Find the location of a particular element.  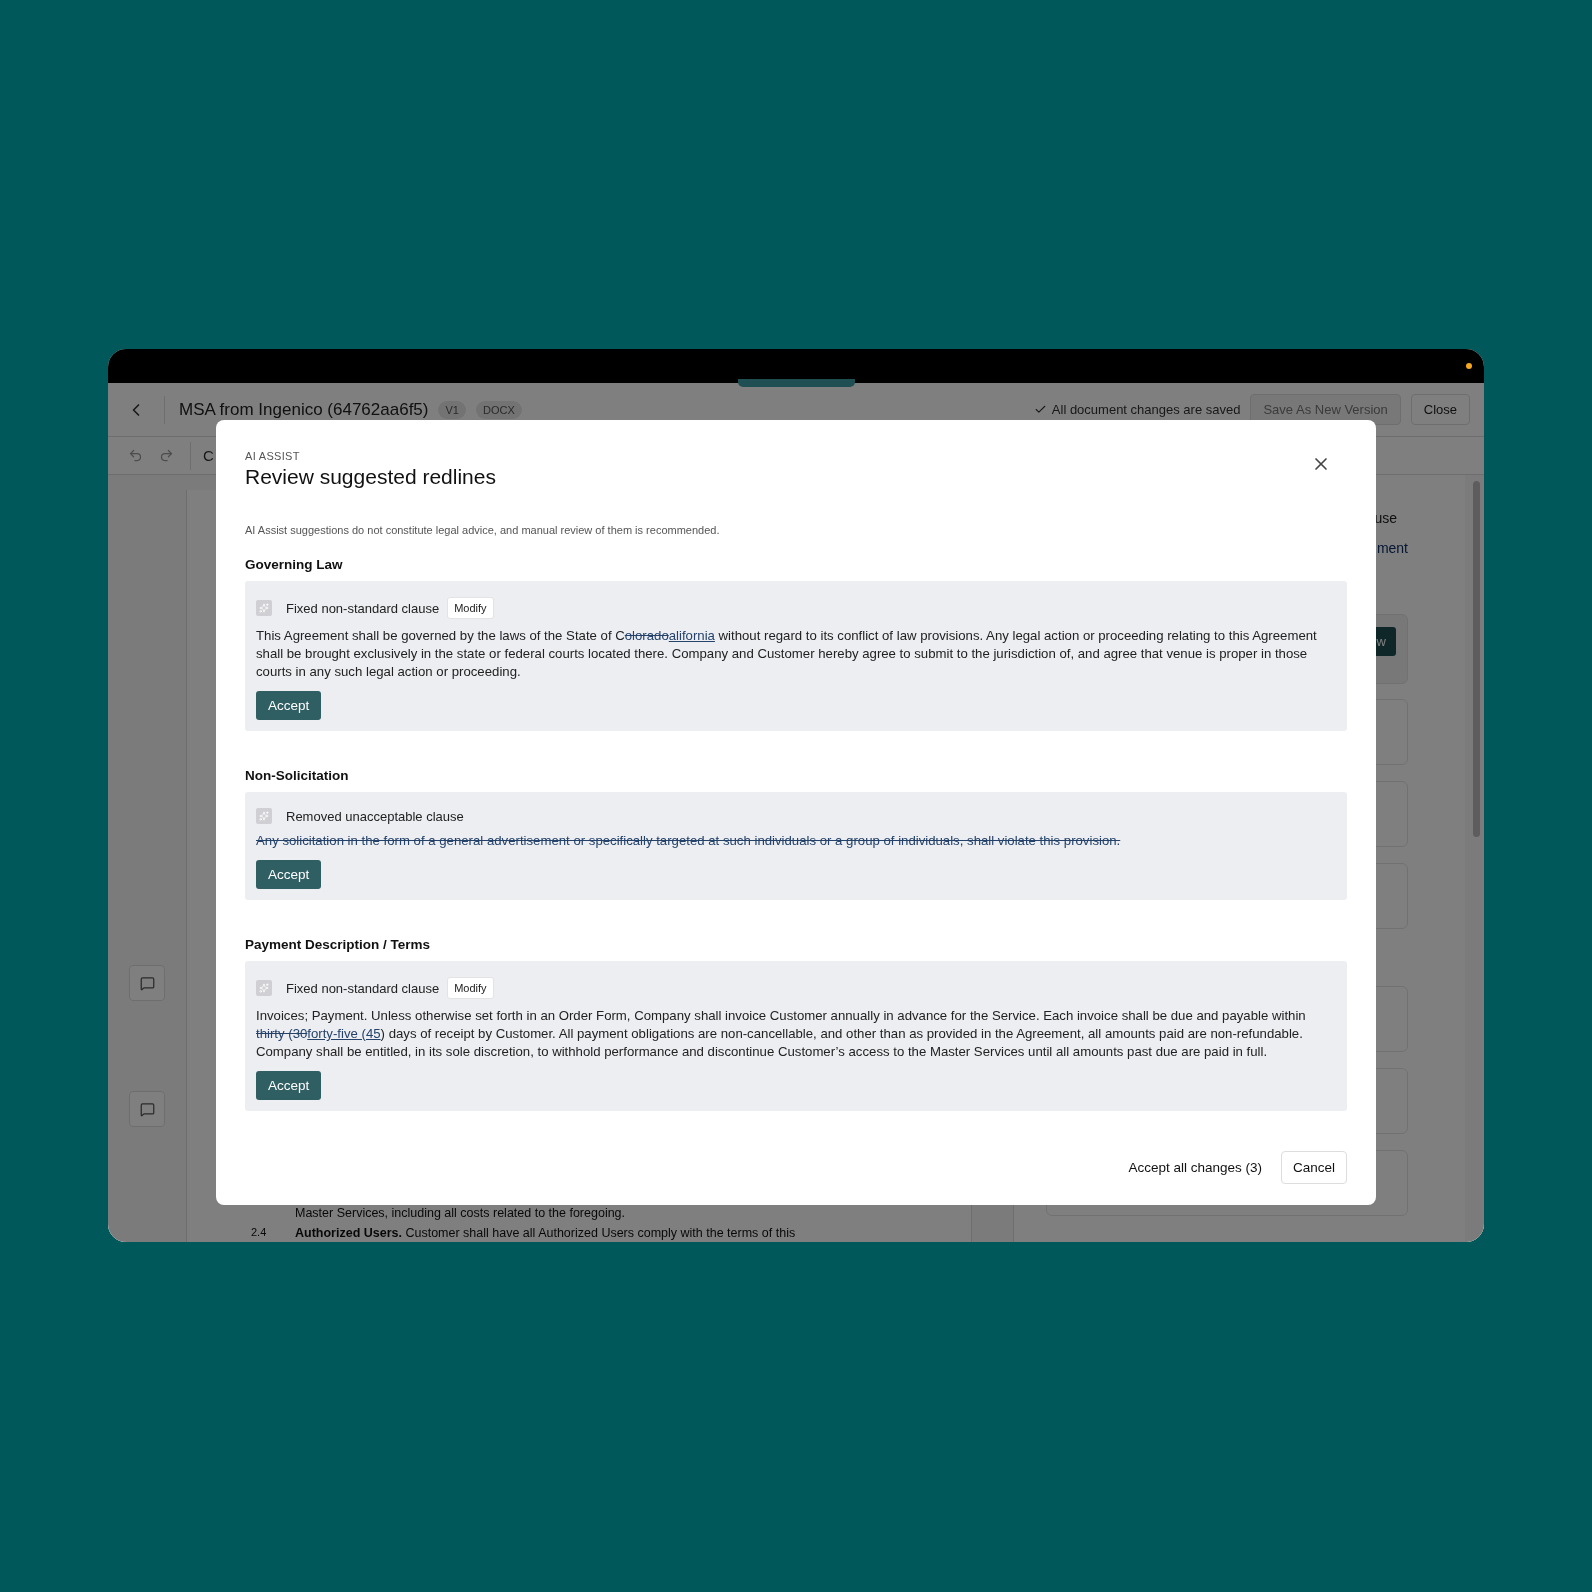

save-status: All document changes are saved is located at coordinates (1146, 409).